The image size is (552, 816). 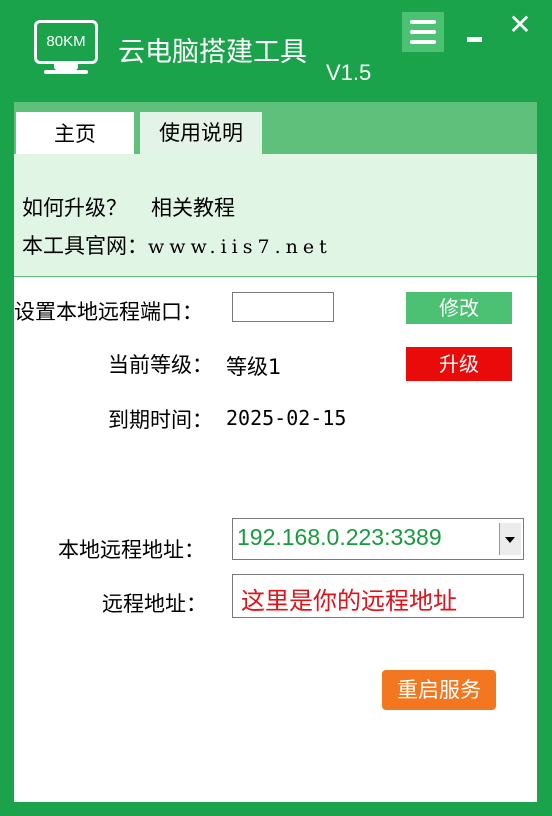 What do you see at coordinates (423, 32) in the screenshot?
I see `hamburger-menu-icon` at bounding box center [423, 32].